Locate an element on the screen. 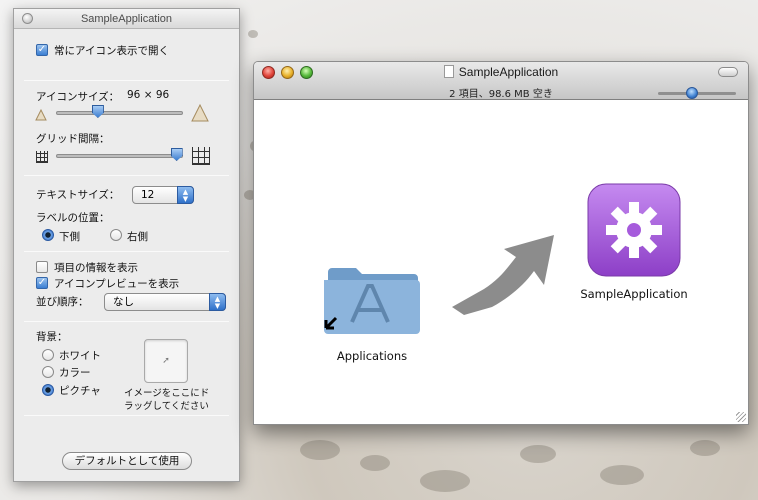 The image size is (758, 500). gear-app-icon is located at coordinates (634, 230).